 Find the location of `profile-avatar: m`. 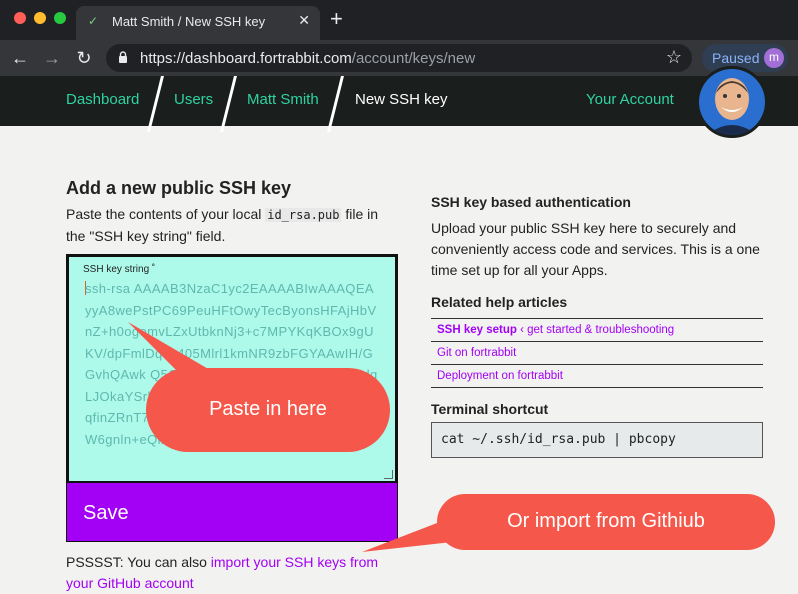

profile-avatar: m is located at coordinates (774, 58).